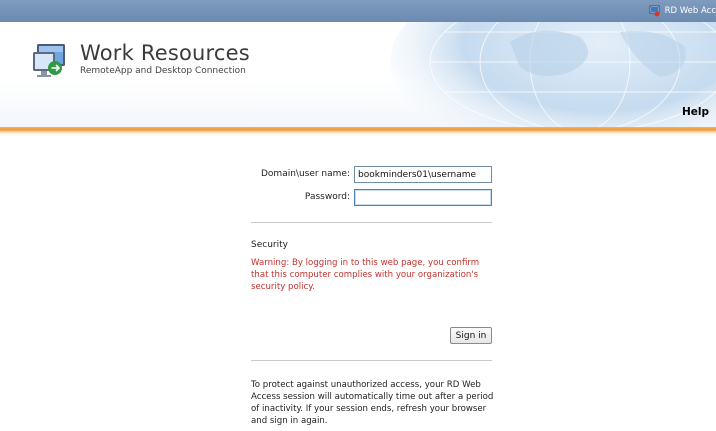  I want to click on header-accent-line, so click(358, 131).